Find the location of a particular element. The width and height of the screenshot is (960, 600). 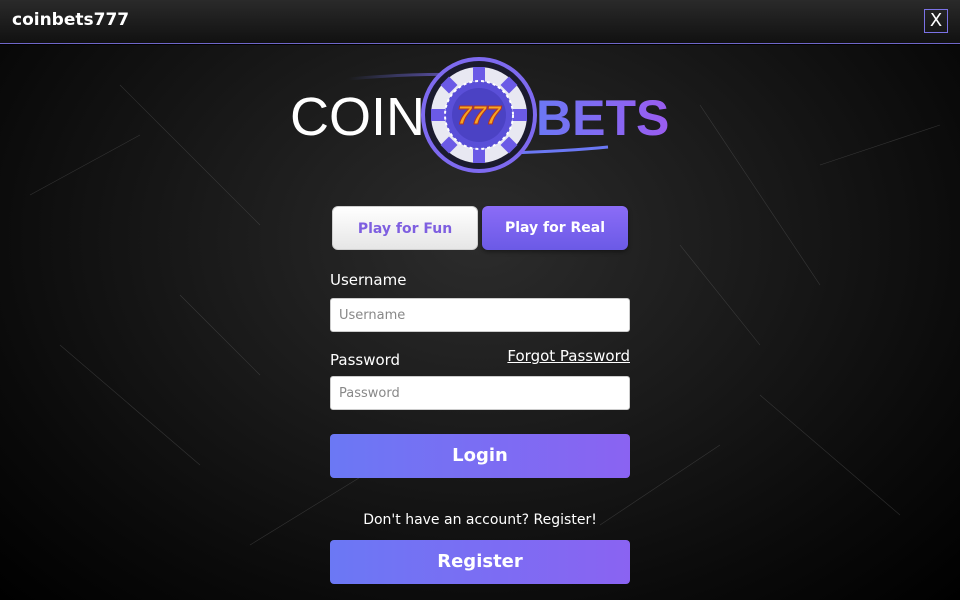

username-input is located at coordinates (480, 315).